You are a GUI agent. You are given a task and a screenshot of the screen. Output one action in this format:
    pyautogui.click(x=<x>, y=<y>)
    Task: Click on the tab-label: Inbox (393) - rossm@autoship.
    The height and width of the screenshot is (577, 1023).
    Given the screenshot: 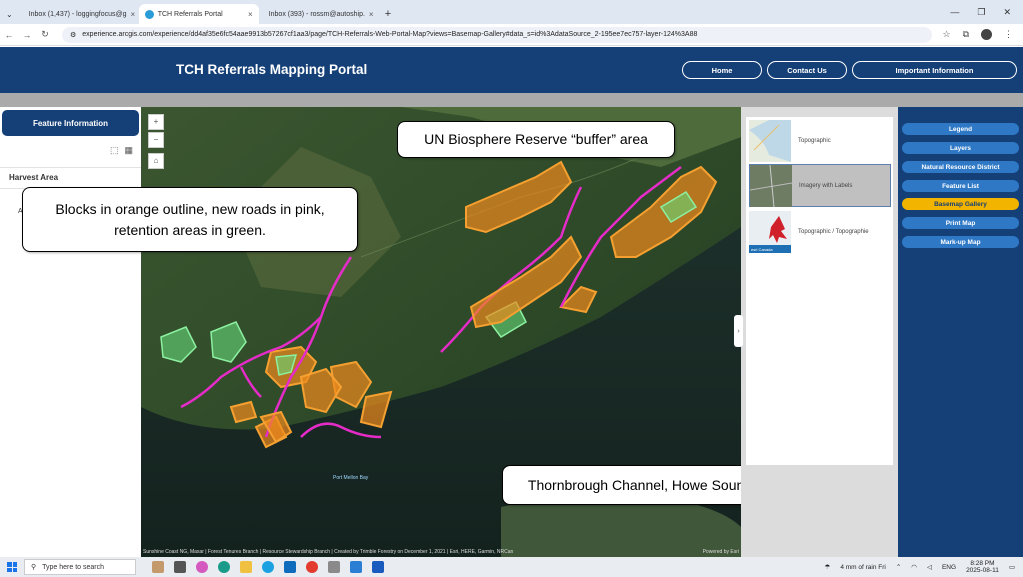 What is the action you would take?
    pyautogui.click(x=316, y=14)
    